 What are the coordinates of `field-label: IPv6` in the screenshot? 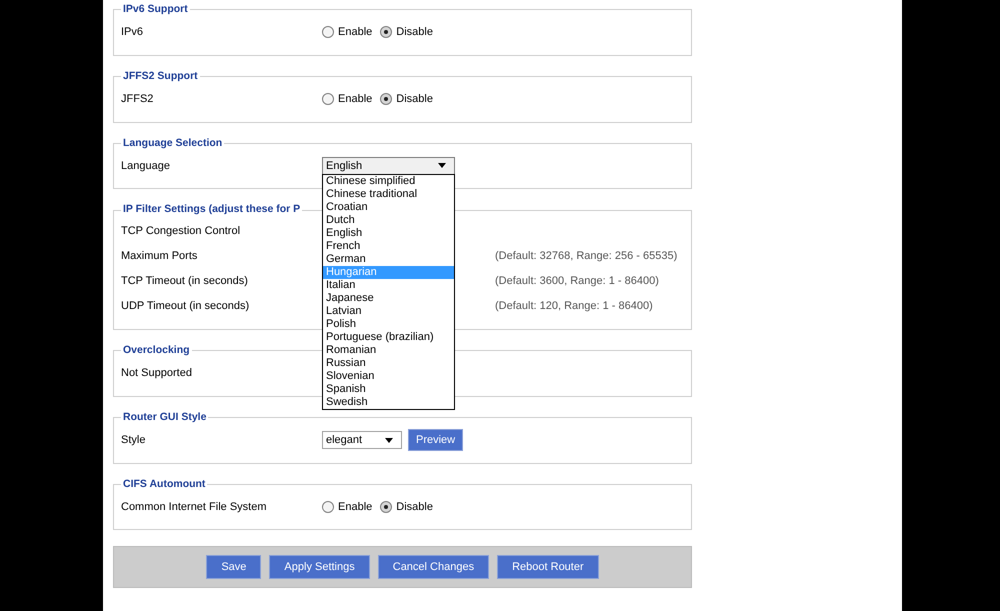 It's located at (132, 32).